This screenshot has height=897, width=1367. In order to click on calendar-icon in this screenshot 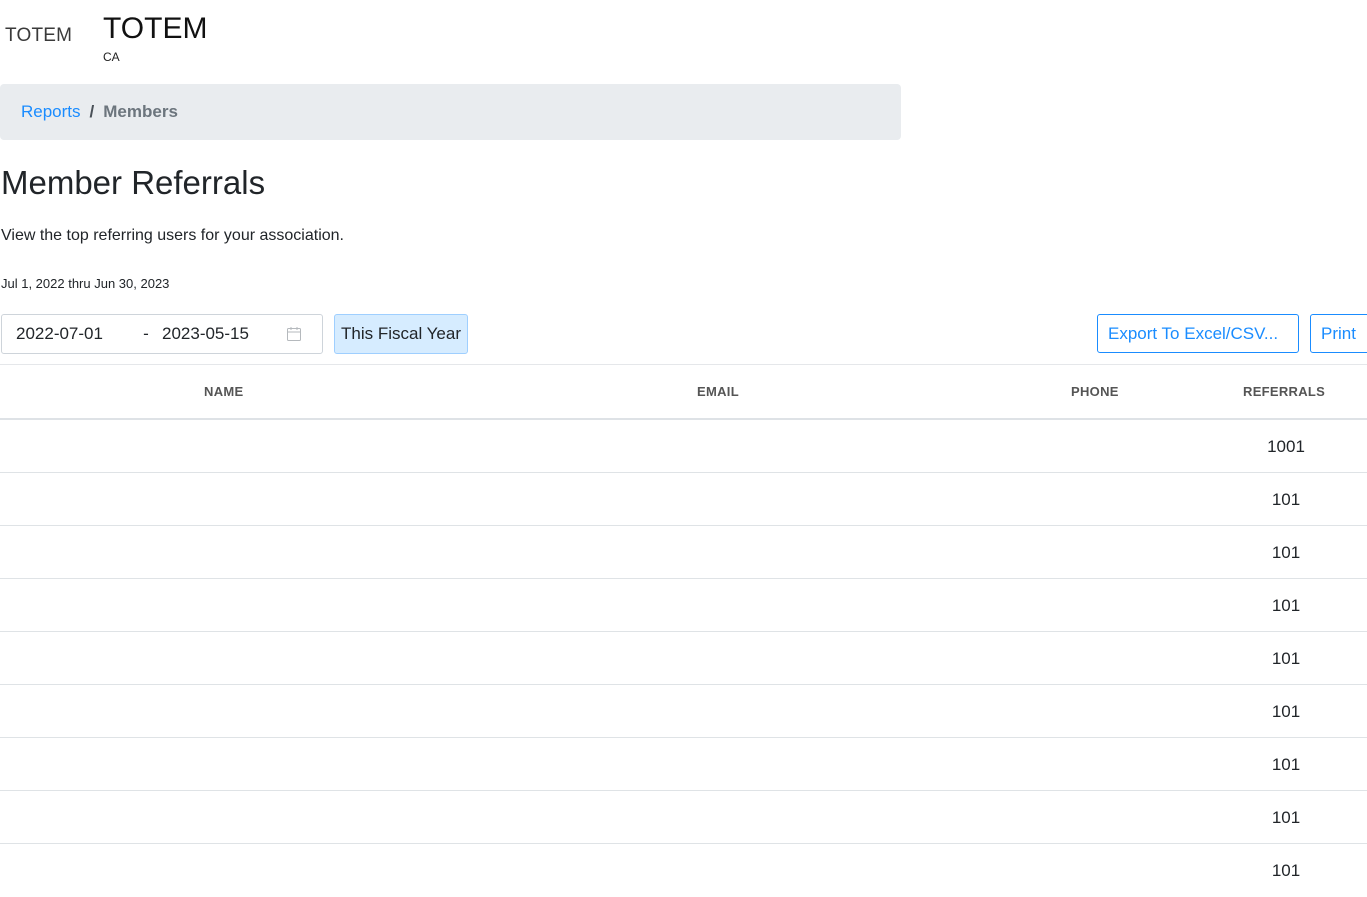, I will do `click(294, 334)`.